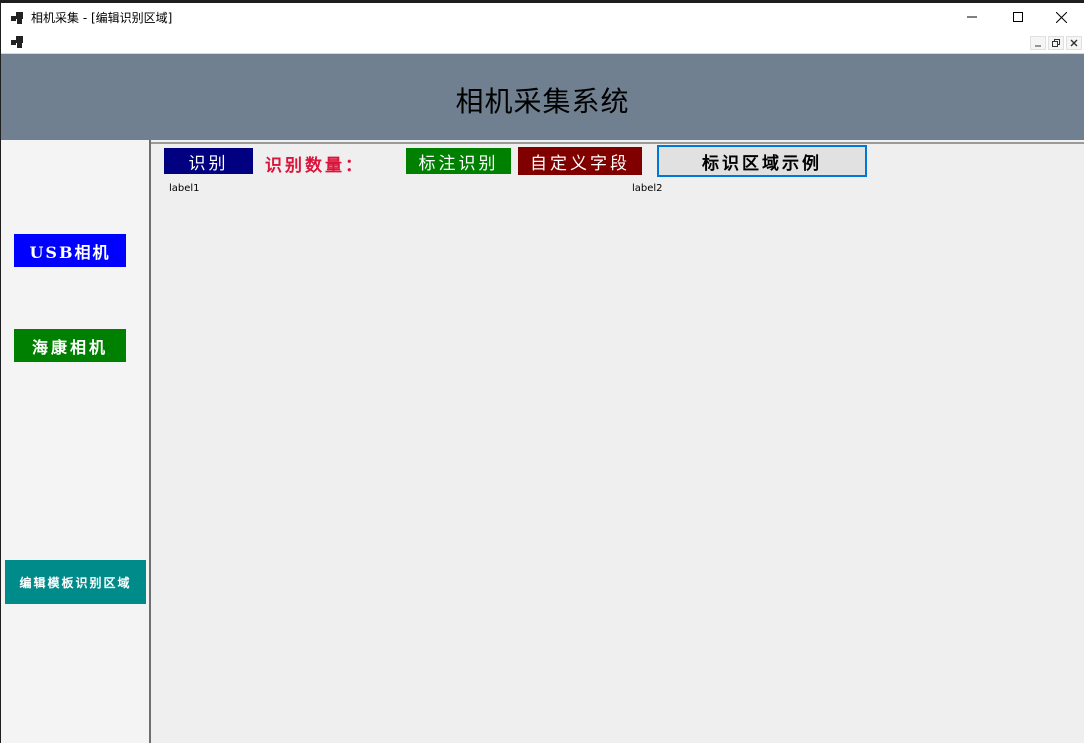 The width and height of the screenshot is (1084, 743). I want to click on hikvision-camera-button: 海康相机, so click(70, 345).